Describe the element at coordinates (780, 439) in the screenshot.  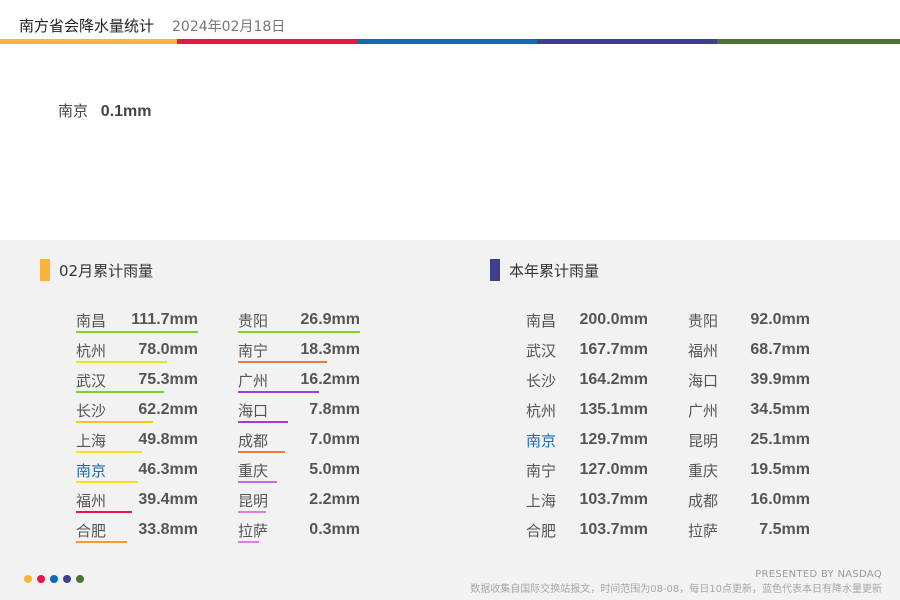
I see `rainfall-value: 25.1mm` at that location.